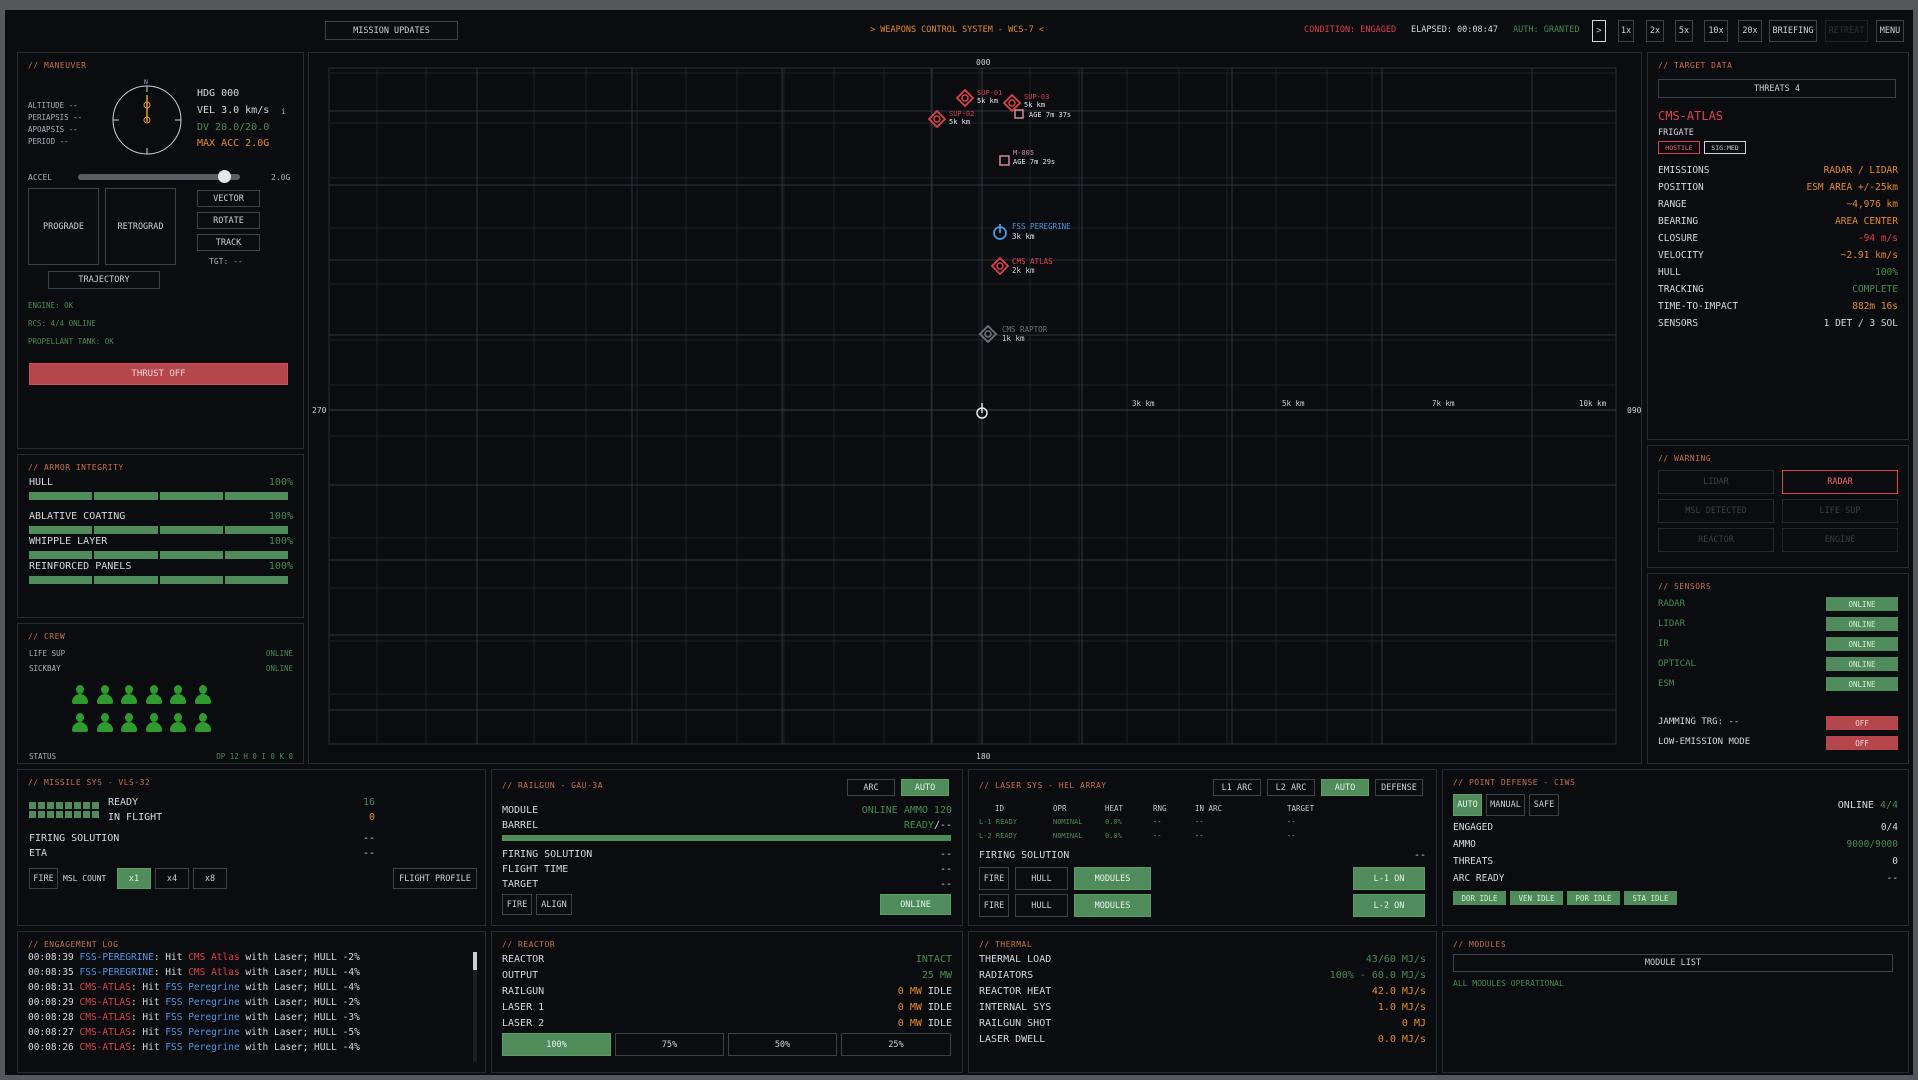 This screenshot has width=1918, height=1080. I want to click on target-field-value: ESM AREA +/-25km, so click(1852, 187).